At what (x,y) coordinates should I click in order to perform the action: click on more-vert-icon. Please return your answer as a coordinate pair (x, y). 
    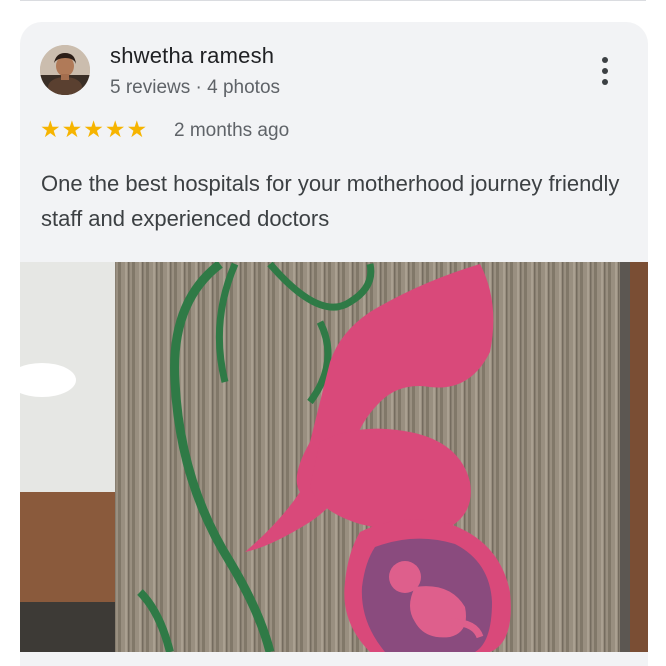
    Looking at the image, I should click on (605, 71).